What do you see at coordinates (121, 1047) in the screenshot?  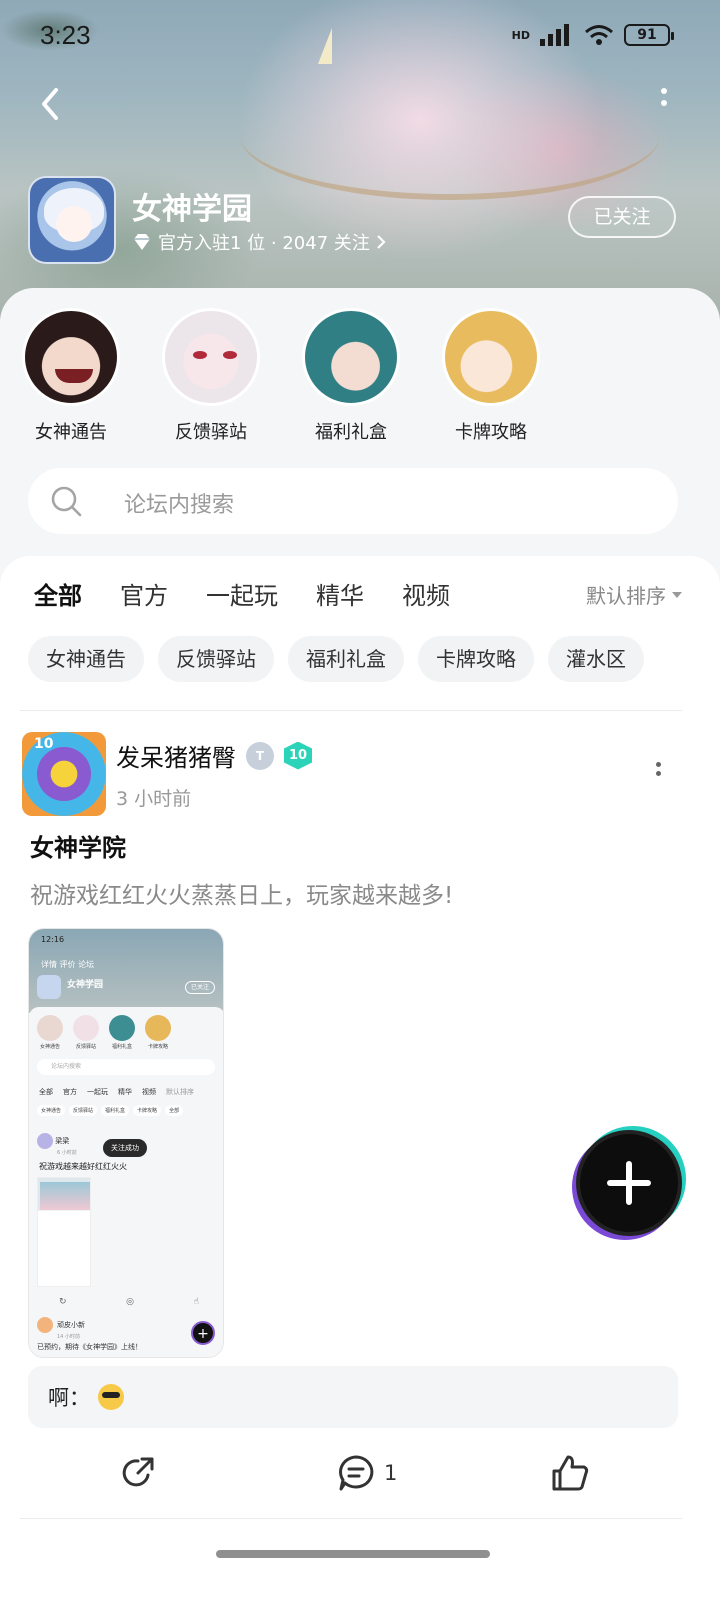 I see `thumb-circle-label: 福利礼盒` at bounding box center [121, 1047].